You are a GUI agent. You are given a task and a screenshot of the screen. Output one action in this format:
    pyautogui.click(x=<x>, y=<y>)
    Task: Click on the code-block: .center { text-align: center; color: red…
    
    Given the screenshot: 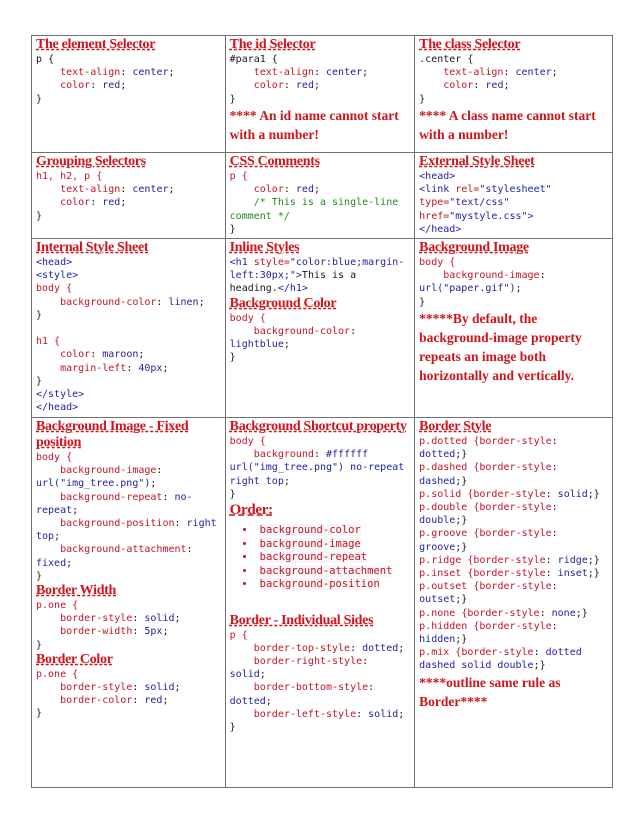 What is the action you would take?
    pyautogui.click(x=488, y=79)
    